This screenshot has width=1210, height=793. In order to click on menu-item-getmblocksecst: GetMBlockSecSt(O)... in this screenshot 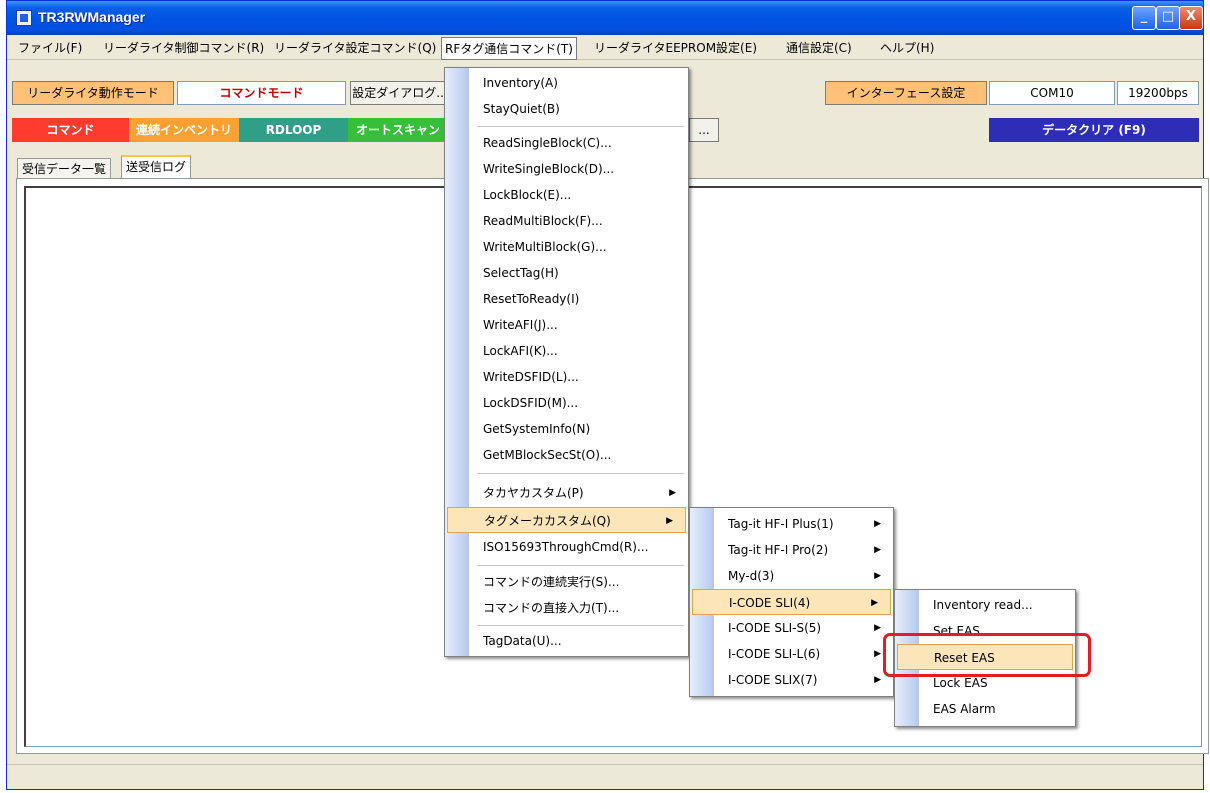, I will do `click(566, 455)`.